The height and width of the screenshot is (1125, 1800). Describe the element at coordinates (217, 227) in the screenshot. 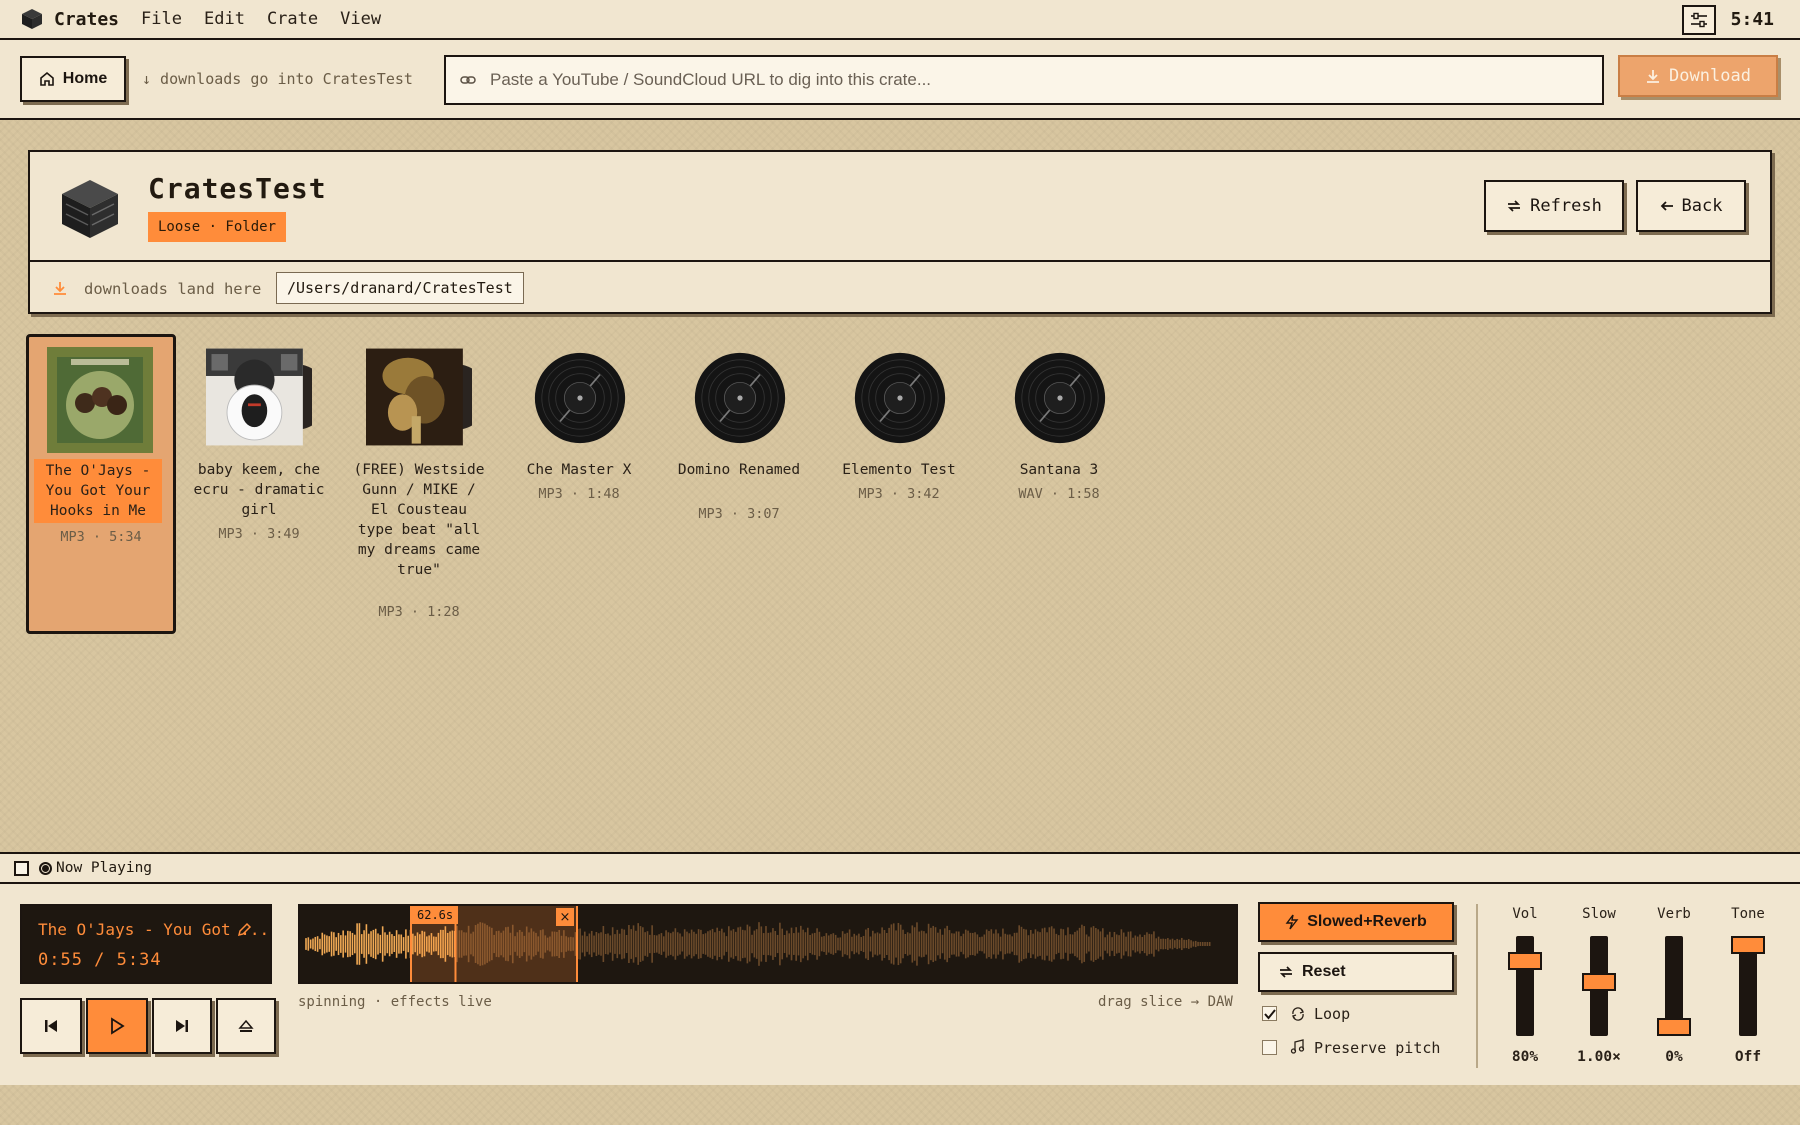

I see `crate-type-badge: Loose · Folder` at that location.